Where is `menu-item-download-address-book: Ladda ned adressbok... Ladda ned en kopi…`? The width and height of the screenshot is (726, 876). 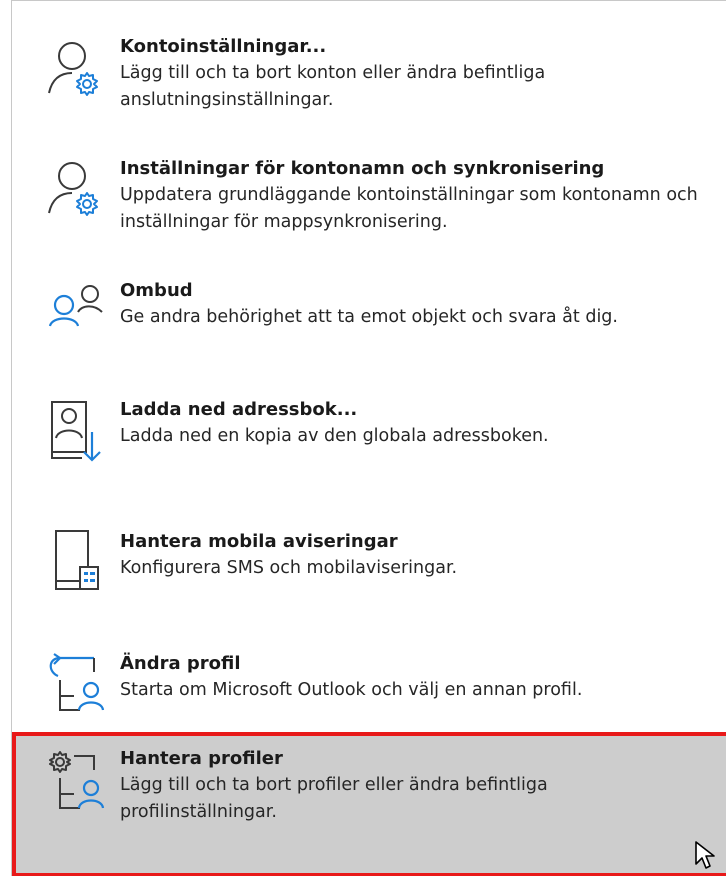 menu-item-download-address-book: Ladda ned adressbok... Ladda ned en kopi… is located at coordinates (369, 446).